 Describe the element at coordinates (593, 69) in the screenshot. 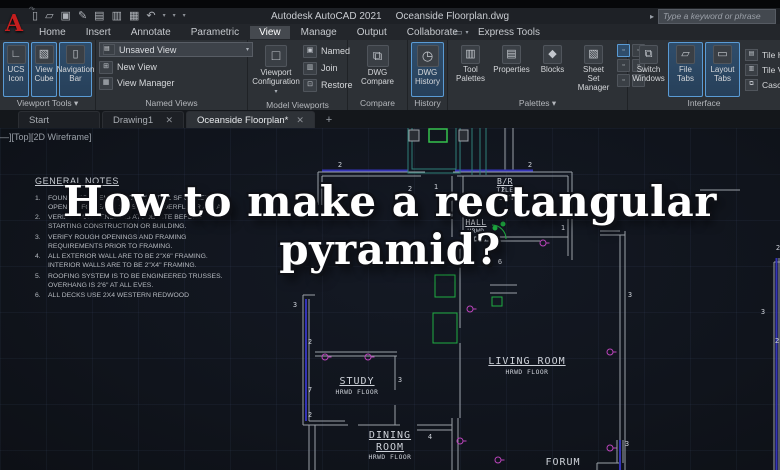

I see `sheet-set-manager-button: ▧ Sheet Set Manager` at that location.